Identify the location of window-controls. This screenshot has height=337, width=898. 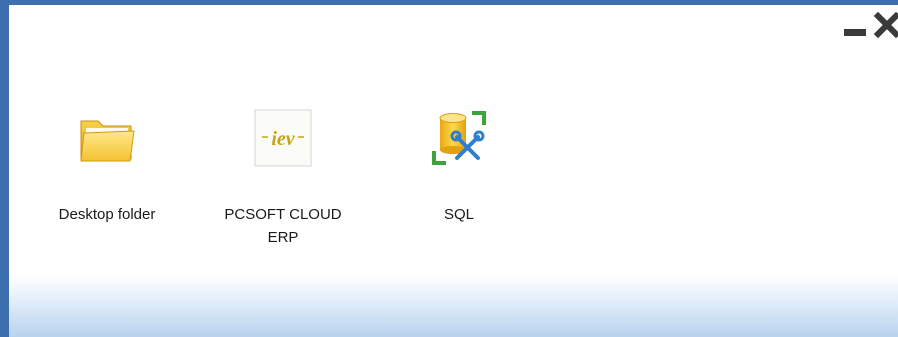
(868, 26).